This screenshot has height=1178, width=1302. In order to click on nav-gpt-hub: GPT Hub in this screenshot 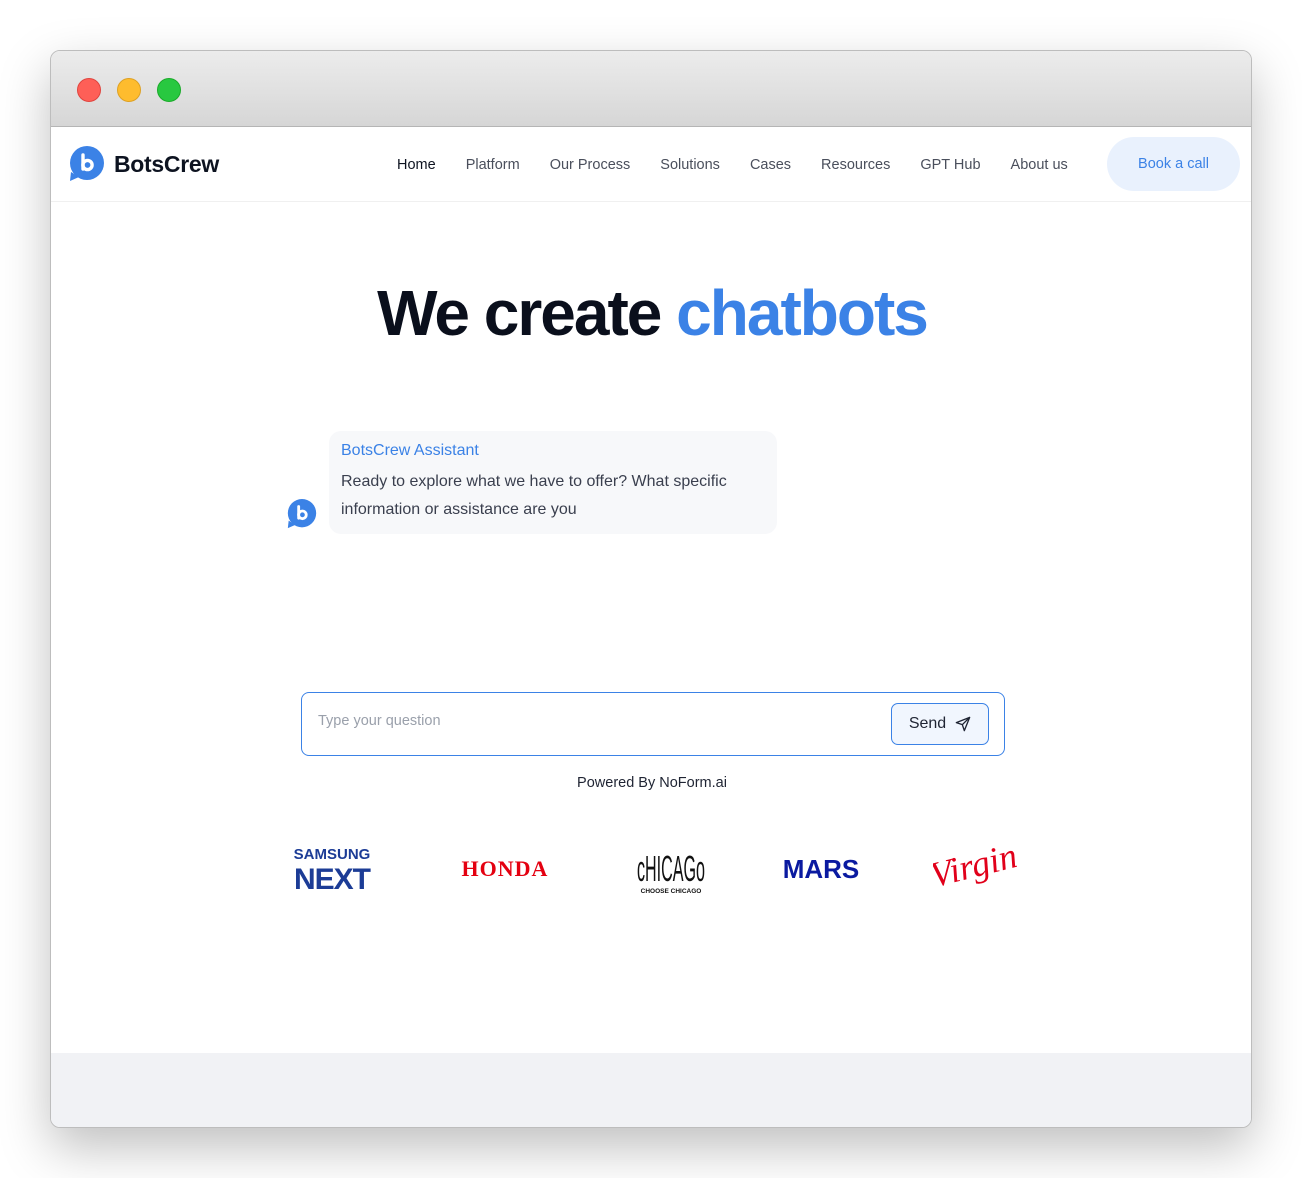, I will do `click(950, 165)`.